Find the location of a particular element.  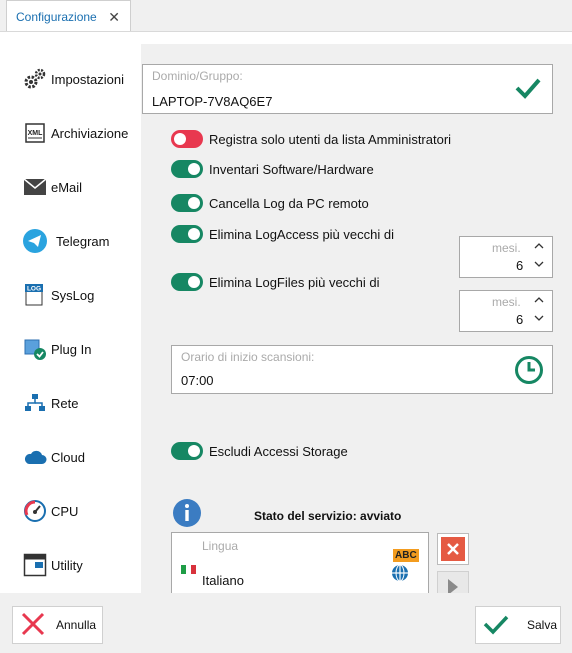

sidebar-item-label: Utility is located at coordinates (67, 565).